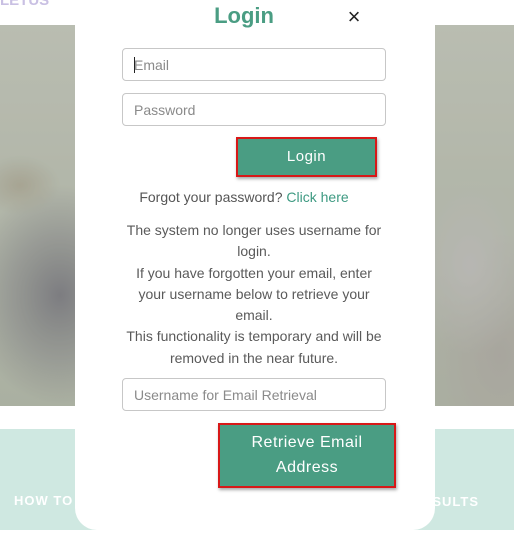  What do you see at coordinates (317, 197) in the screenshot?
I see `forgot-password-link: Click here` at bounding box center [317, 197].